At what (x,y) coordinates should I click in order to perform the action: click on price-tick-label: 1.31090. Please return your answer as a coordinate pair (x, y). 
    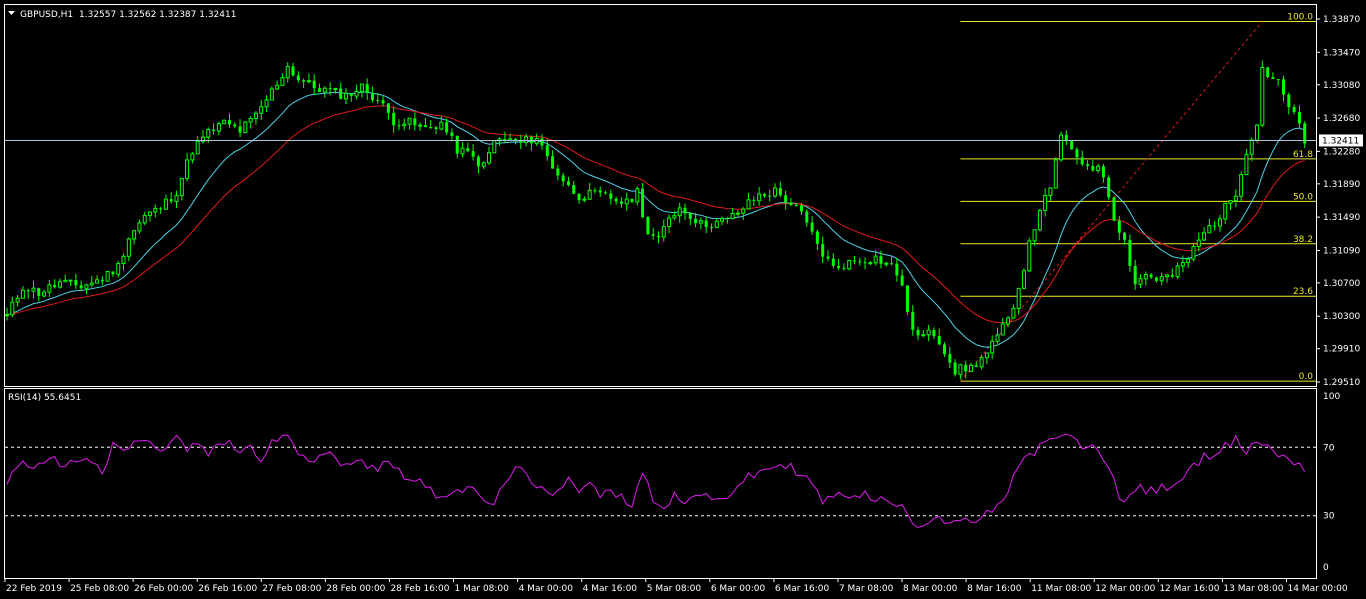
    Looking at the image, I should click on (1341, 251).